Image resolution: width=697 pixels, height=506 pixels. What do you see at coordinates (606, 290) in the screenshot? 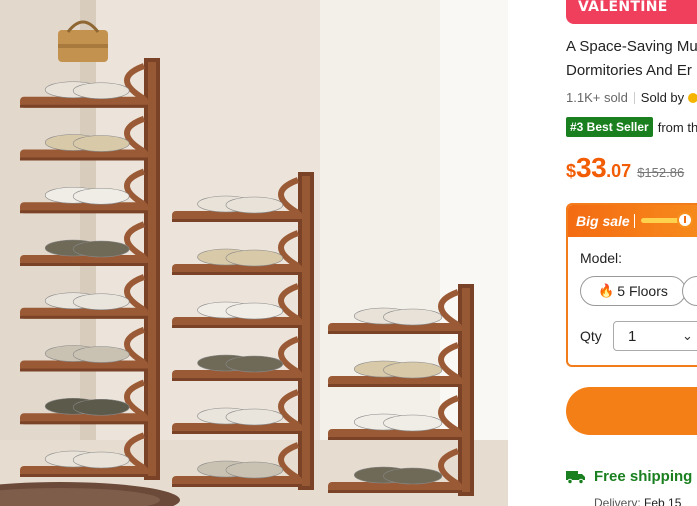
I see `flame-icon: 🔥` at bounding box center [606, 290].